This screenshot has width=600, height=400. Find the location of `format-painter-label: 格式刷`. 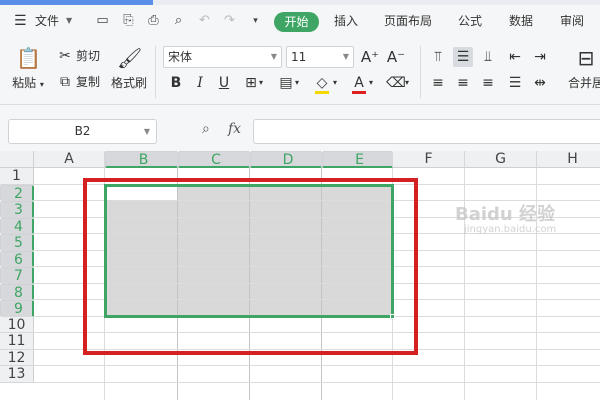

format-painter-label: 格式刷 is located at coordinates (128, 83).